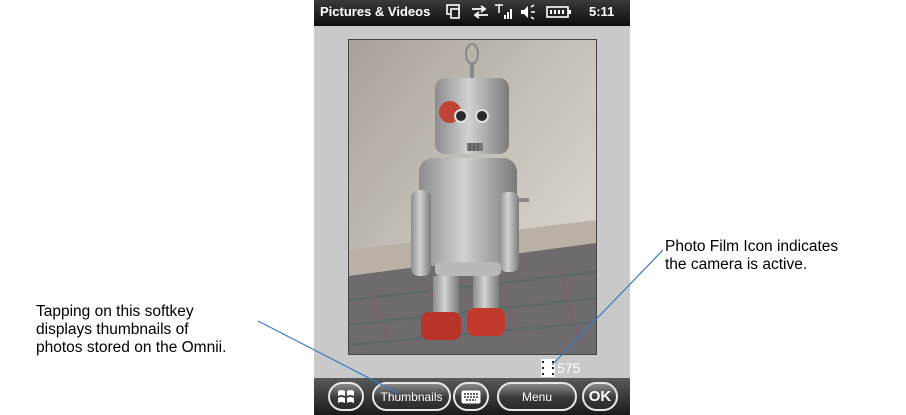  What do you see at coordinates (411, 396) in the screenshot?
I see `thumbnails-button: Thumbnails` at bounding box center [411, 396].